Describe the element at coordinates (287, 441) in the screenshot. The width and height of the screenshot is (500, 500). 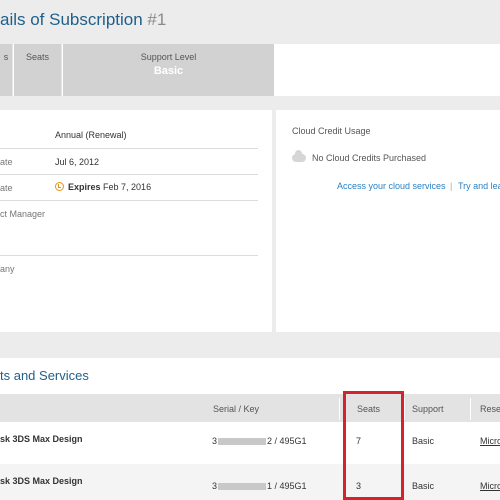
I see `serial-suffix: 2 / 495G1` at that location.